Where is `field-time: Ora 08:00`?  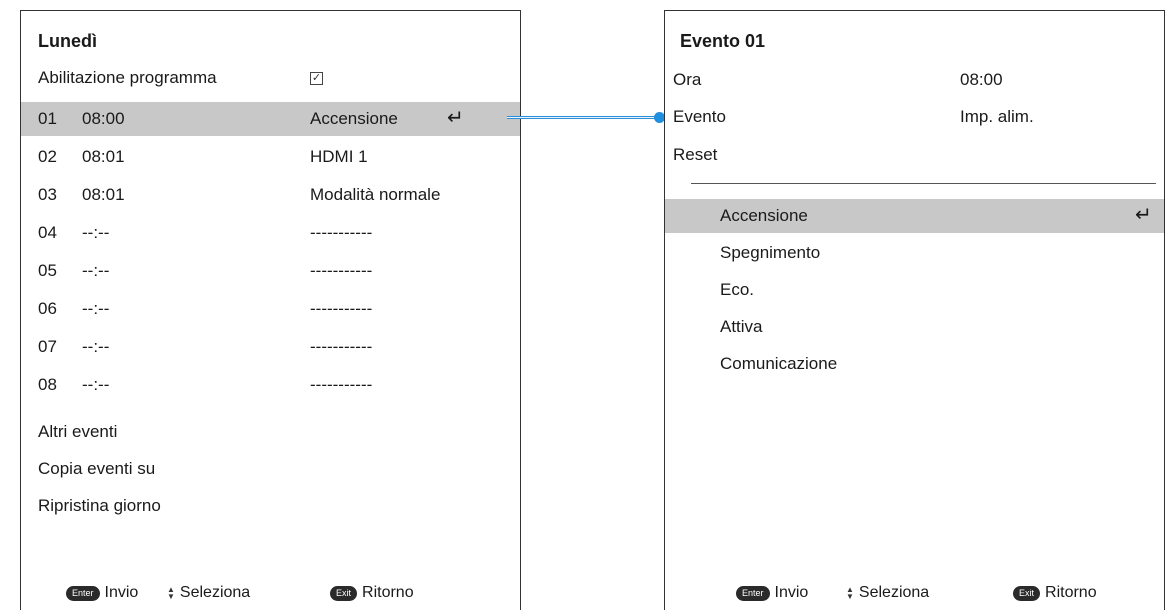
field-time: Ora 08:00 is located at coordinates (914, 80).